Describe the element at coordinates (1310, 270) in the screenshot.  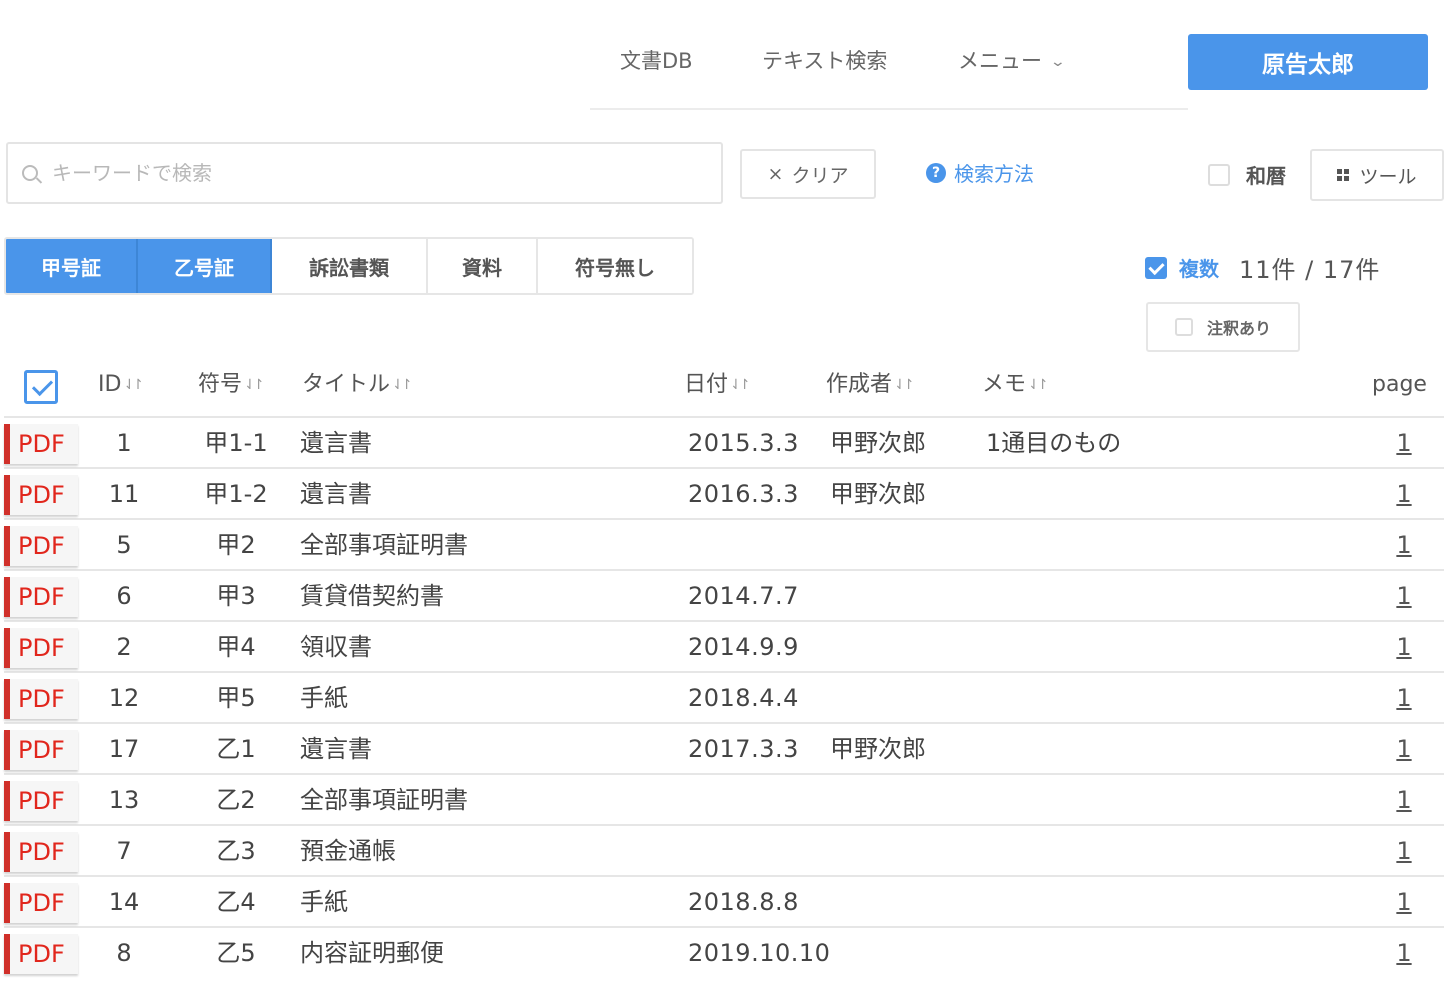
I see `result-count: 11件 / 17件` at that location.